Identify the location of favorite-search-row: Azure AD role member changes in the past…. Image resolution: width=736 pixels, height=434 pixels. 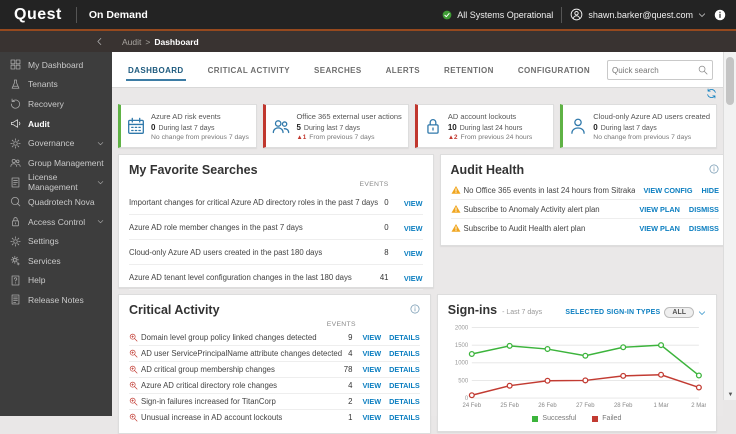
(276, 226).